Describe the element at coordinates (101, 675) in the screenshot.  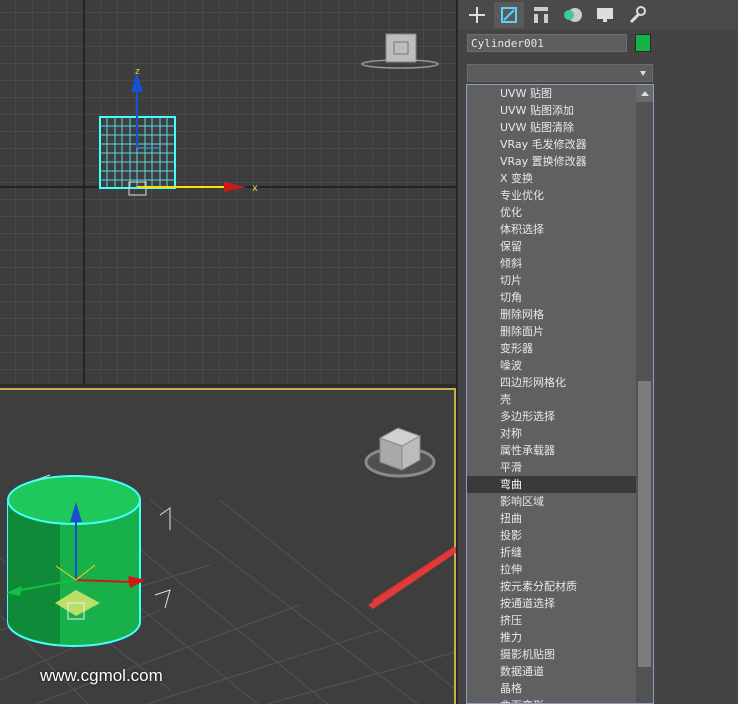
I see `watermark: www.cgmol.com` at that location.